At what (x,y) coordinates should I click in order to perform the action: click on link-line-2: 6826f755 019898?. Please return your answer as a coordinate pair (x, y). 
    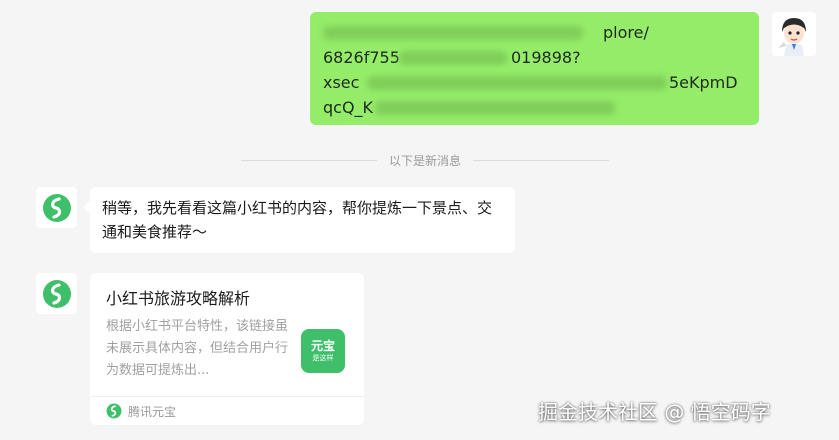
    Looking at the image, I should click on (534, 57).